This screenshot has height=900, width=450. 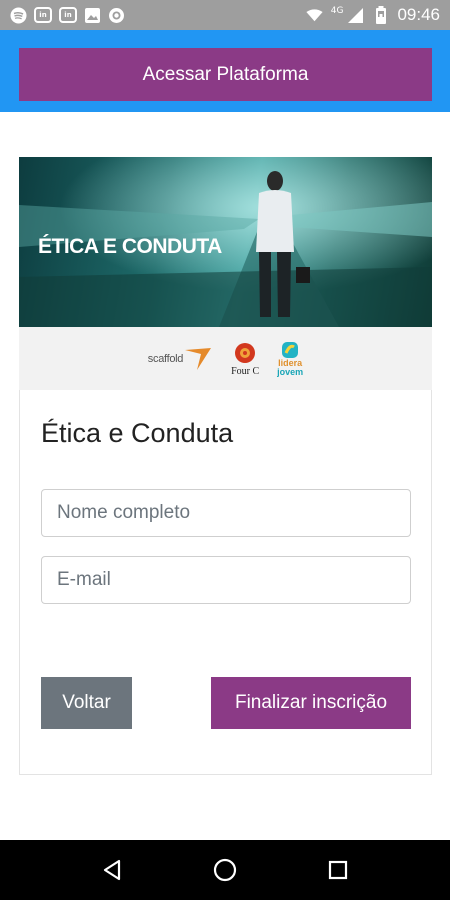 What do you see at coordinates (225, 15) in the screenshot?
I see `status-bar: in in 4G 09:46` at bounding box center [225, 15].